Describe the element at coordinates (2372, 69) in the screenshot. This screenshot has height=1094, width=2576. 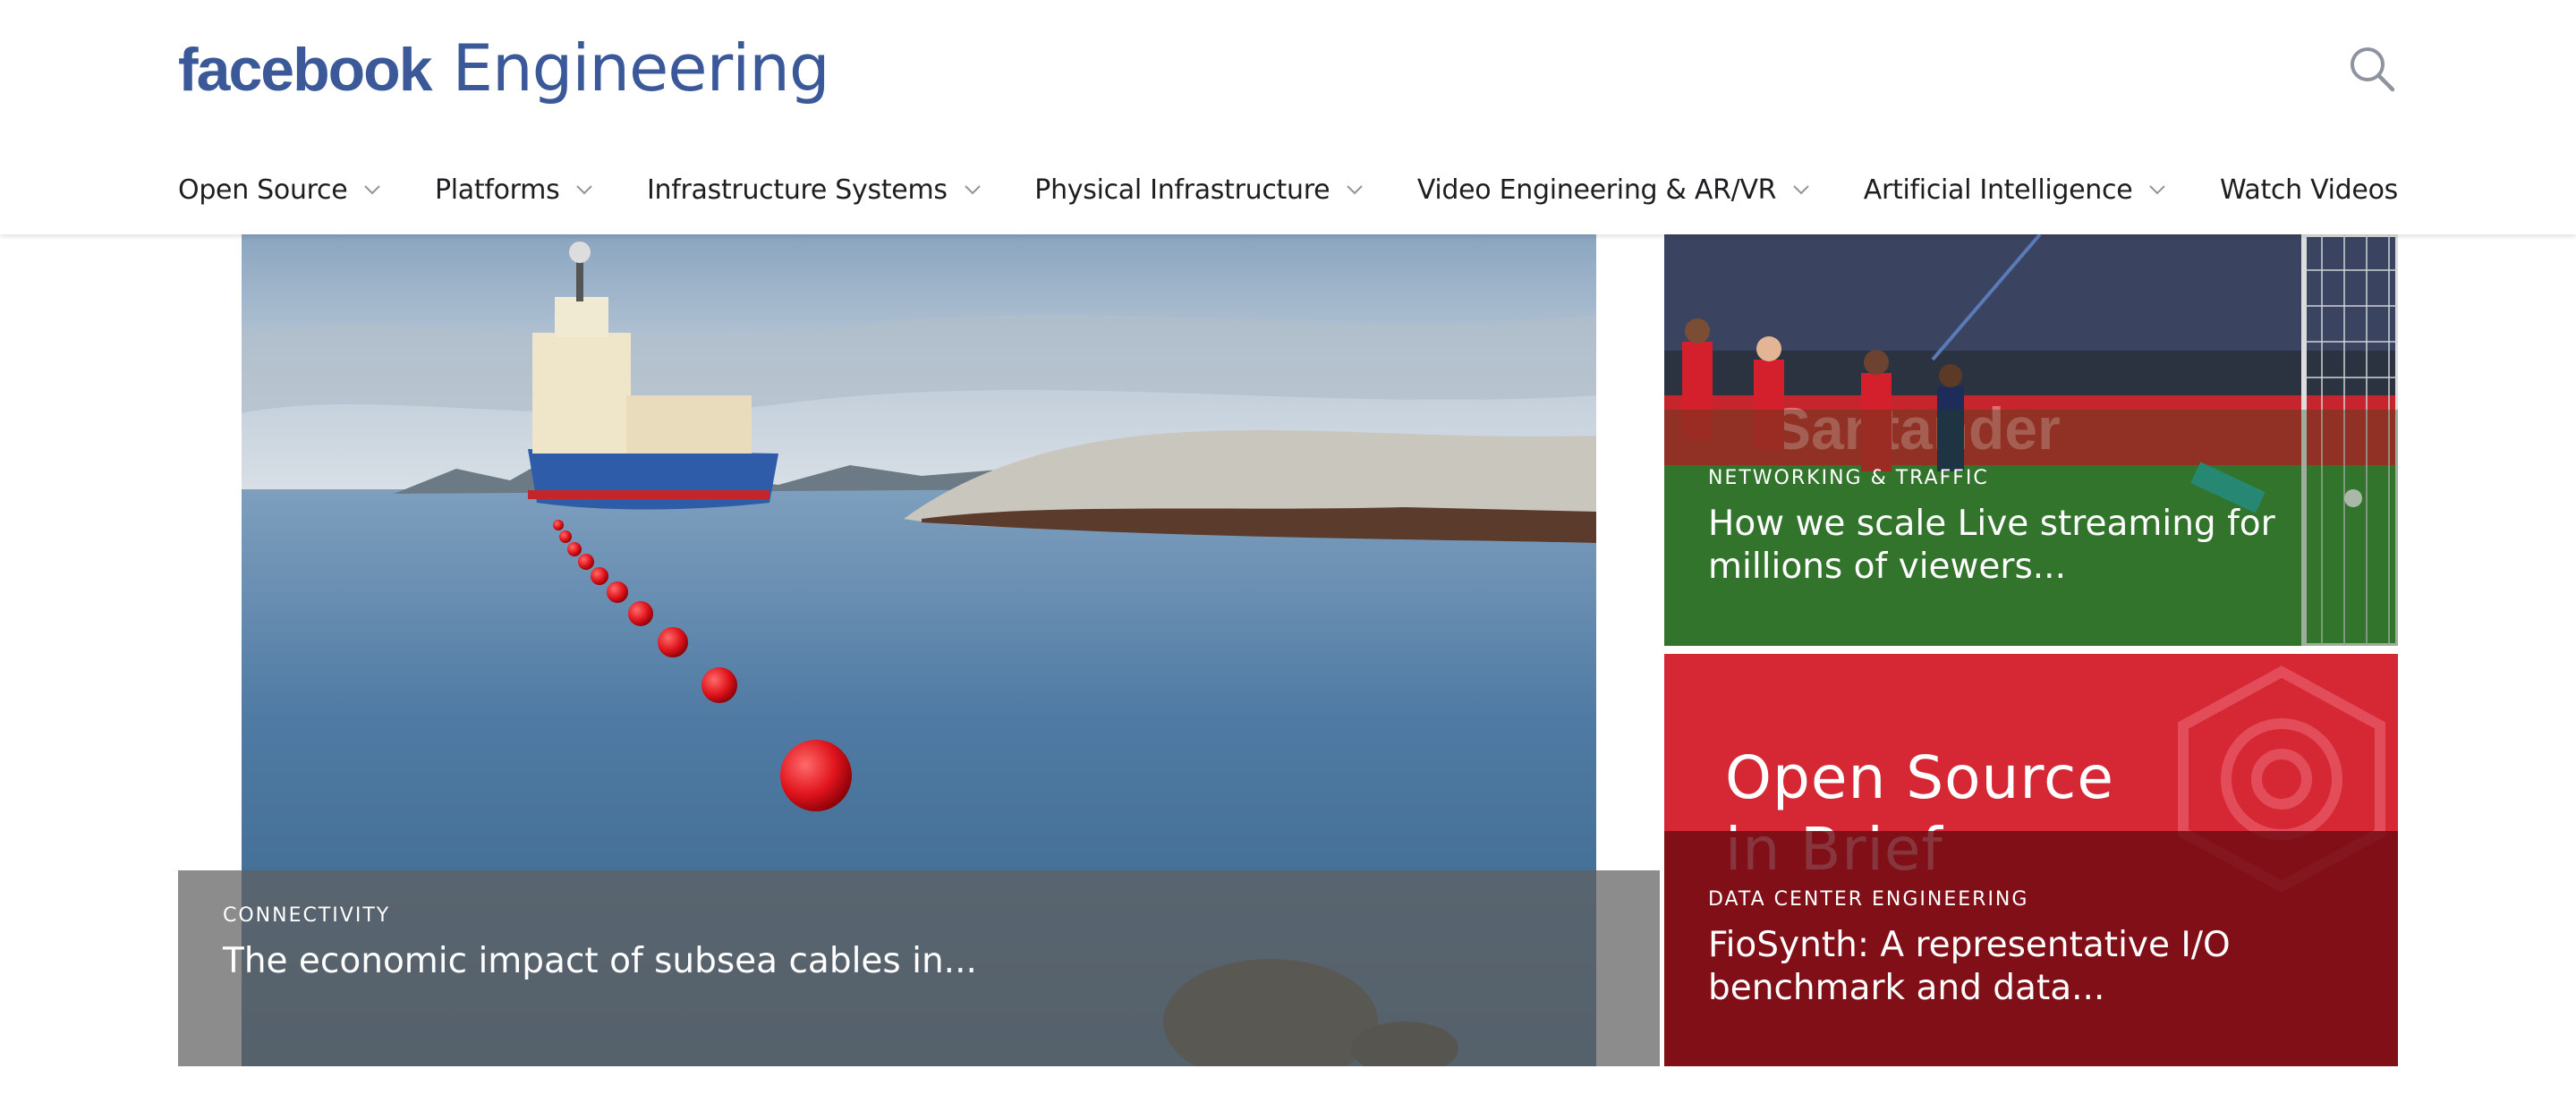
I see `search-icon` at that location.